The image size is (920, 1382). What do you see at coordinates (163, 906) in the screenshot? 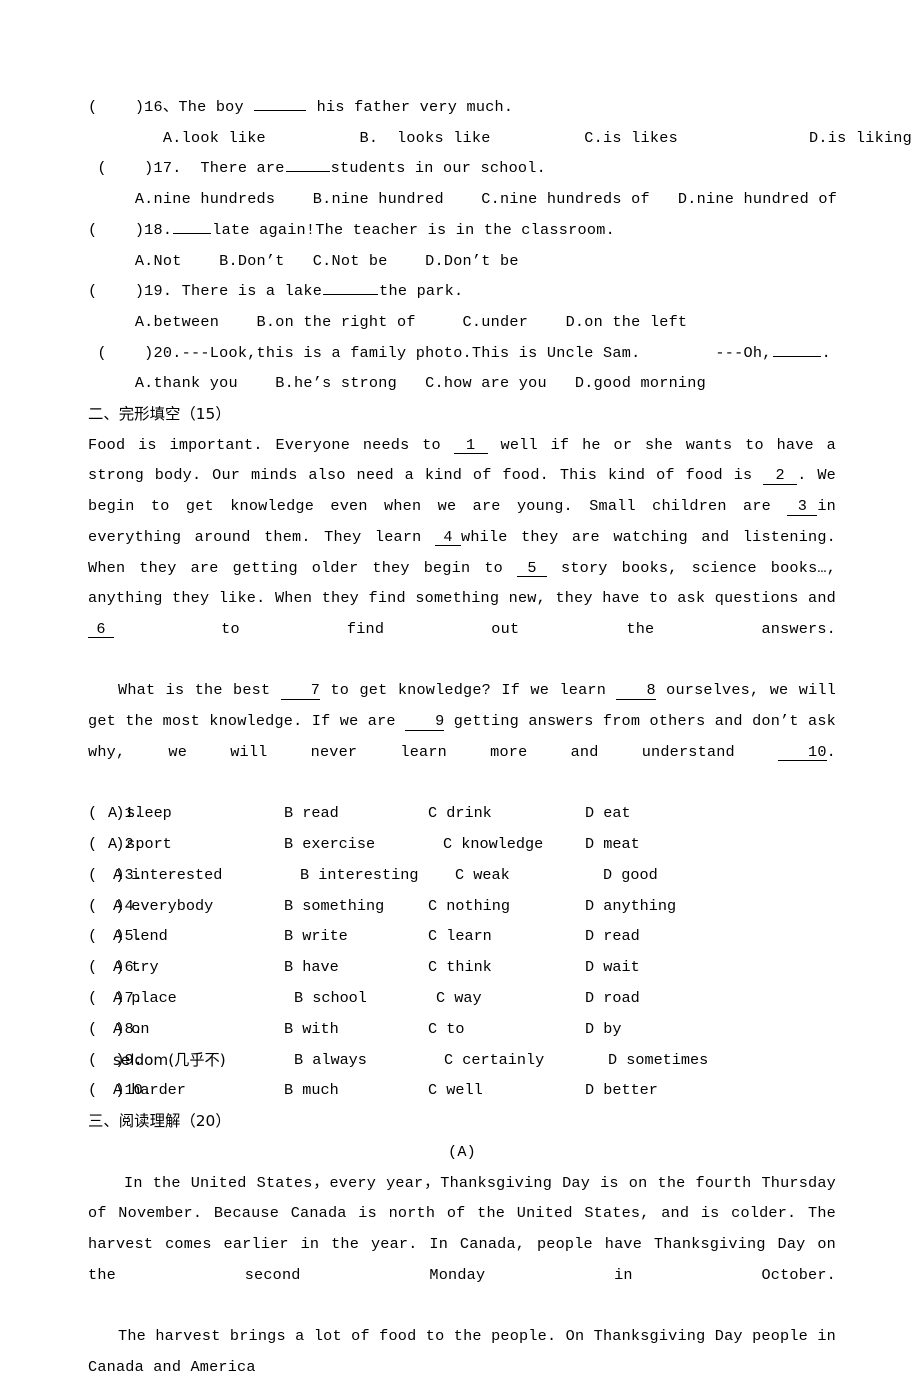
I see `cloze-option-a: A everybody` at bounding box center [163, 906].